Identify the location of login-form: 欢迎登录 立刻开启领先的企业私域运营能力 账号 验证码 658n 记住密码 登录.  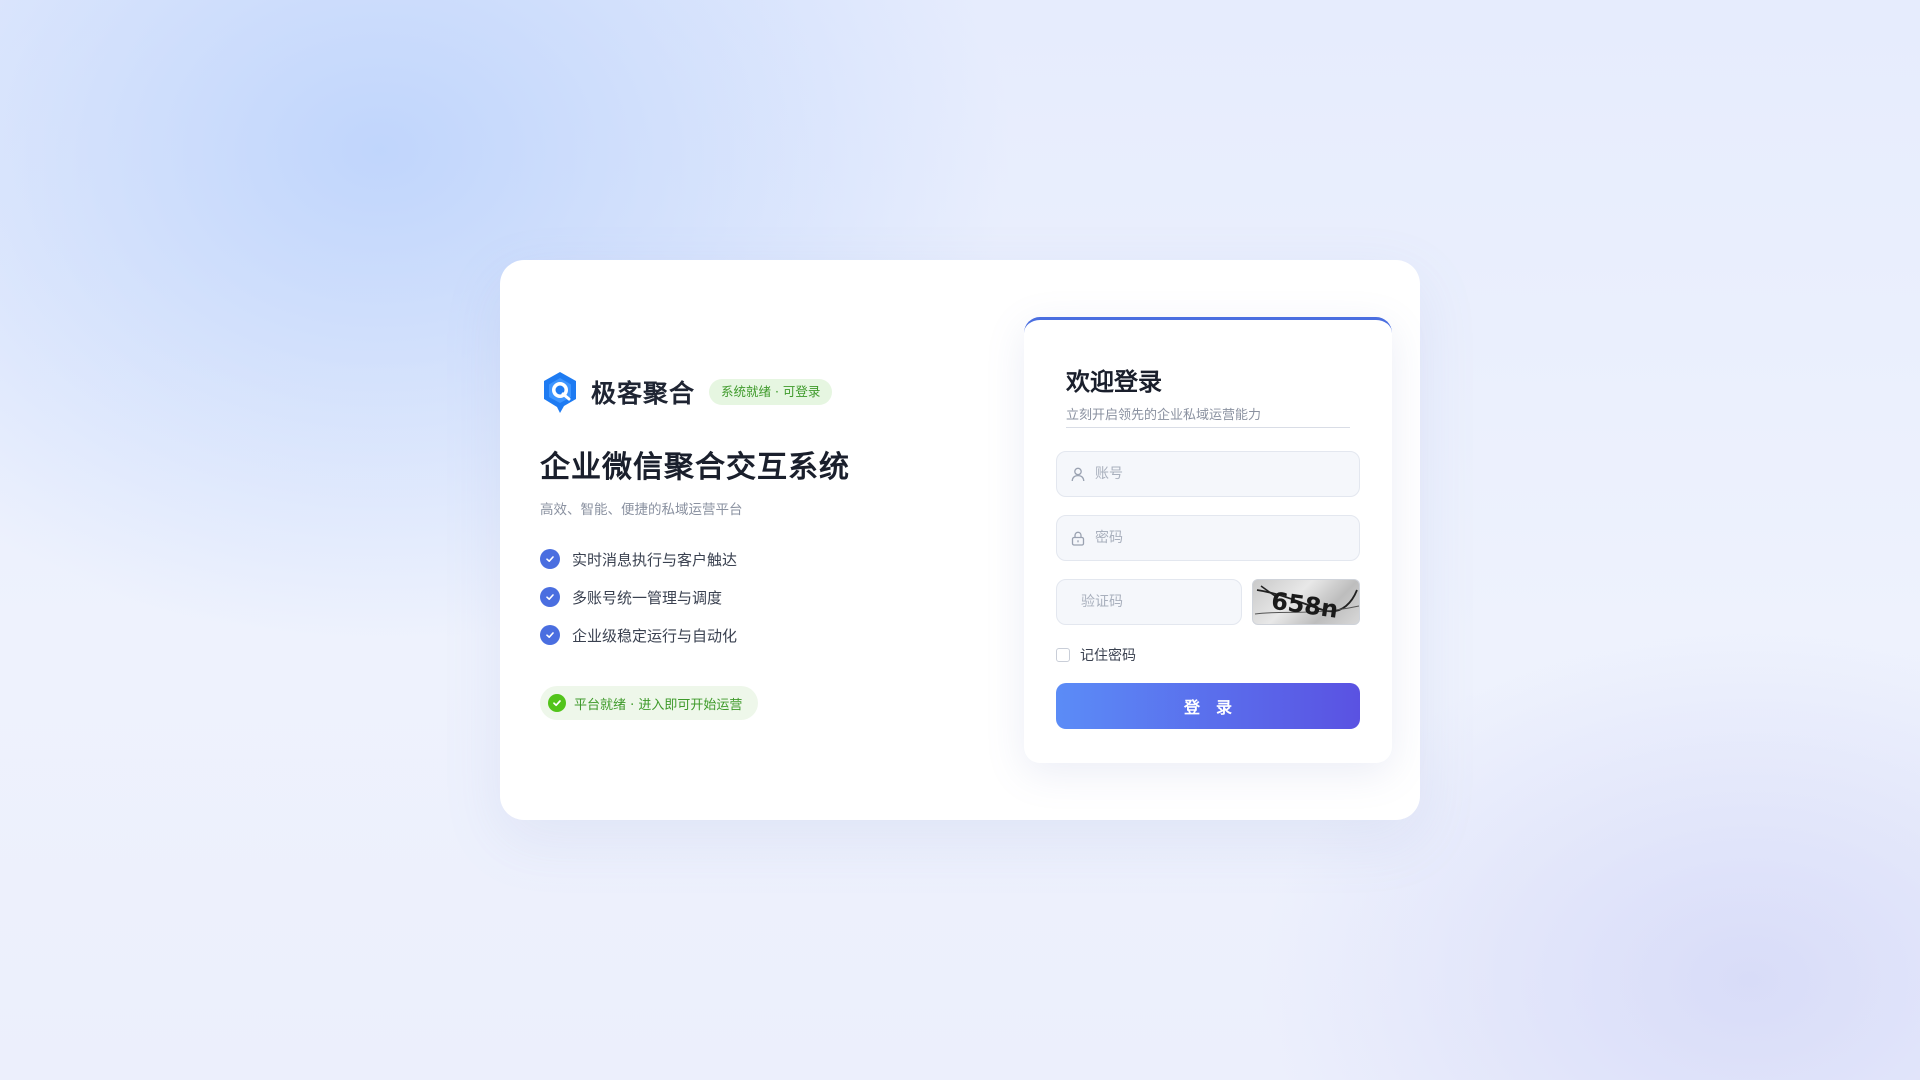
(1208, 540).